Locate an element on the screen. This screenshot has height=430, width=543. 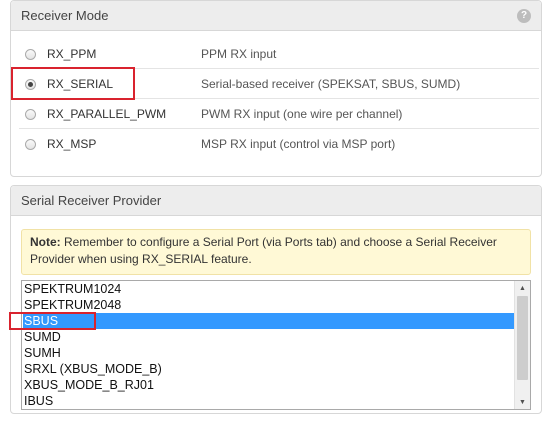
radio-rx-parallel-pwm is located at coordinates (30, 114).